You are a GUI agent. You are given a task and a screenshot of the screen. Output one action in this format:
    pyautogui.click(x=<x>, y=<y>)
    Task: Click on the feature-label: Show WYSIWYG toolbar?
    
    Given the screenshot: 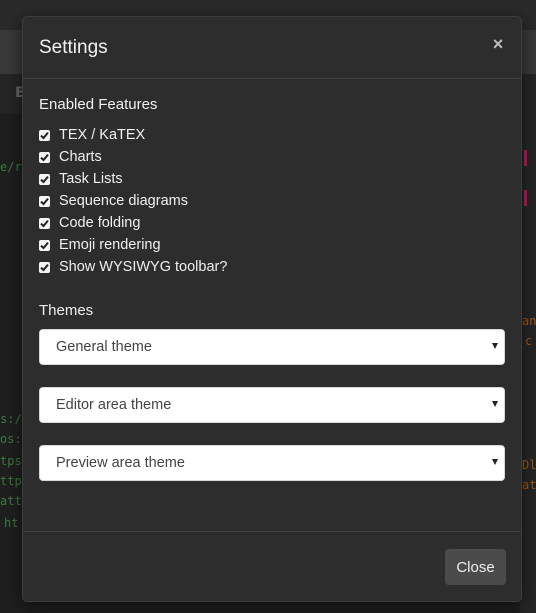 What is the action you would take?
    pyautogui.click(x=143, y=267)
    